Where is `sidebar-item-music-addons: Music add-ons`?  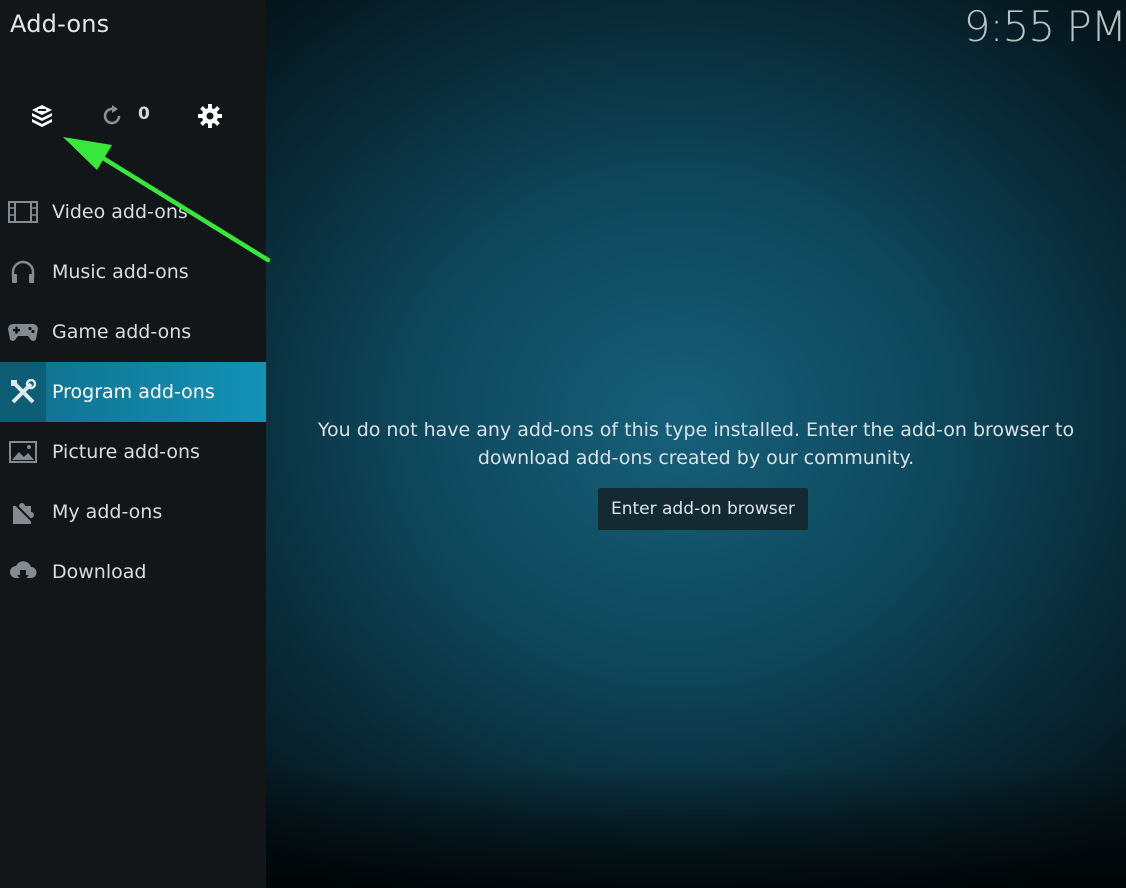 sidebar-item-music-addons: Music add-ons is located at coordinates (133, 272).